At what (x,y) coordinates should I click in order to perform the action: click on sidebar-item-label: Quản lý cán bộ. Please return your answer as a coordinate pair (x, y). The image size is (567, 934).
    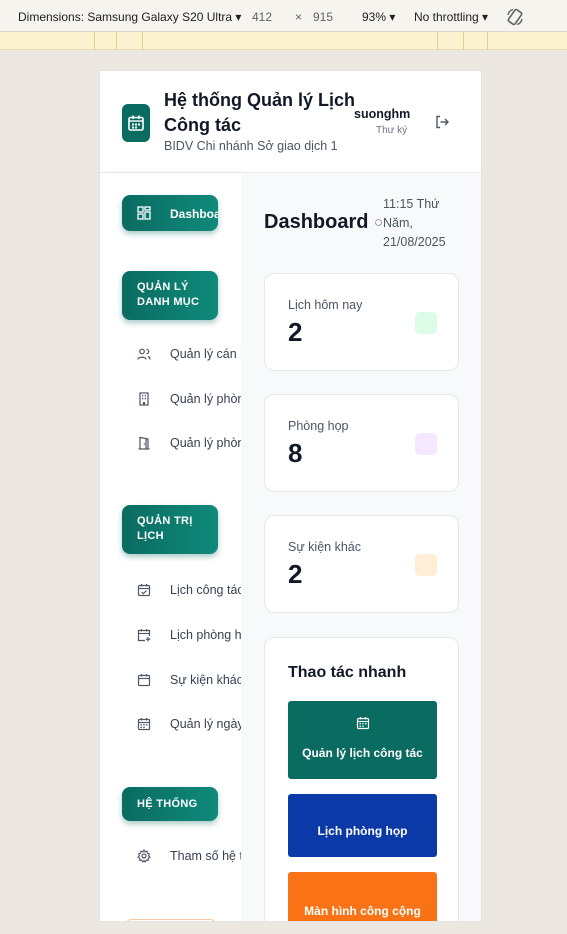
    Looking at the image, I should click on (205, 354).